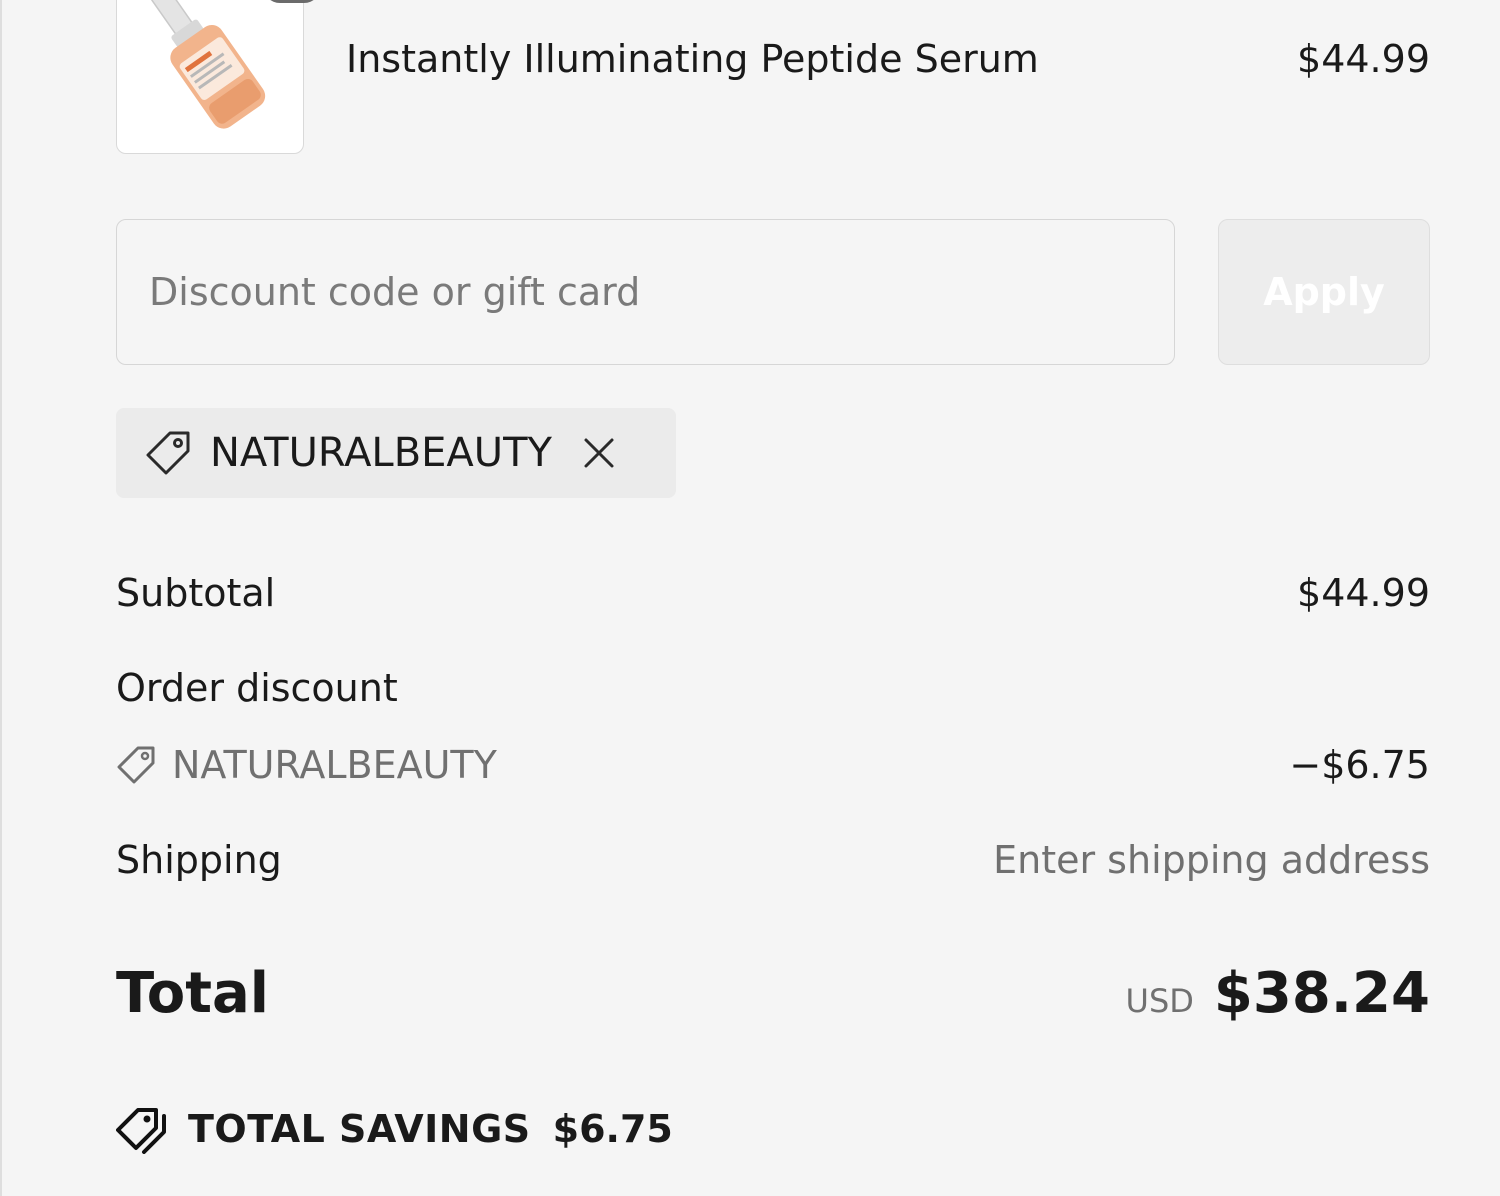 This screenshot has width=1500, height=1196. What do you see at coordinates (1159, 1001) in the screenshot?
I see `currency-code: USD` at bounding box center [1159, 1001].